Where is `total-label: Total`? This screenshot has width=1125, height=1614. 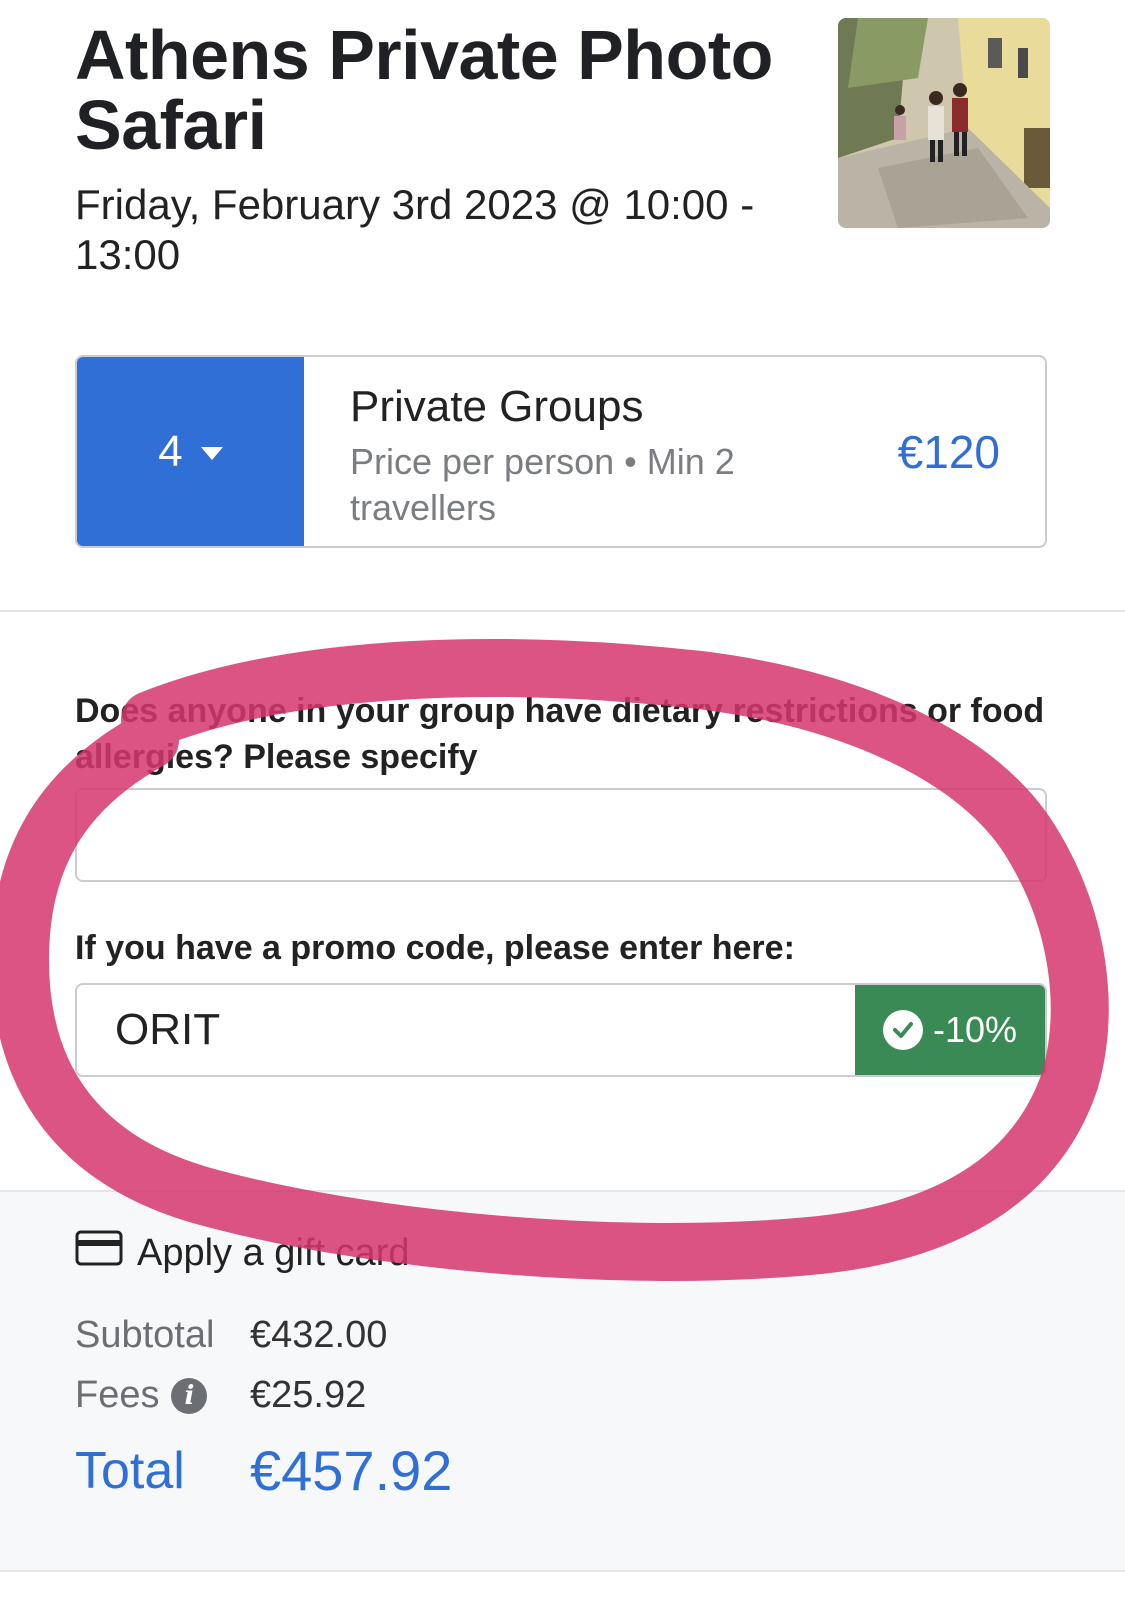 total-label: Total is located at coordinates (130, 1470).